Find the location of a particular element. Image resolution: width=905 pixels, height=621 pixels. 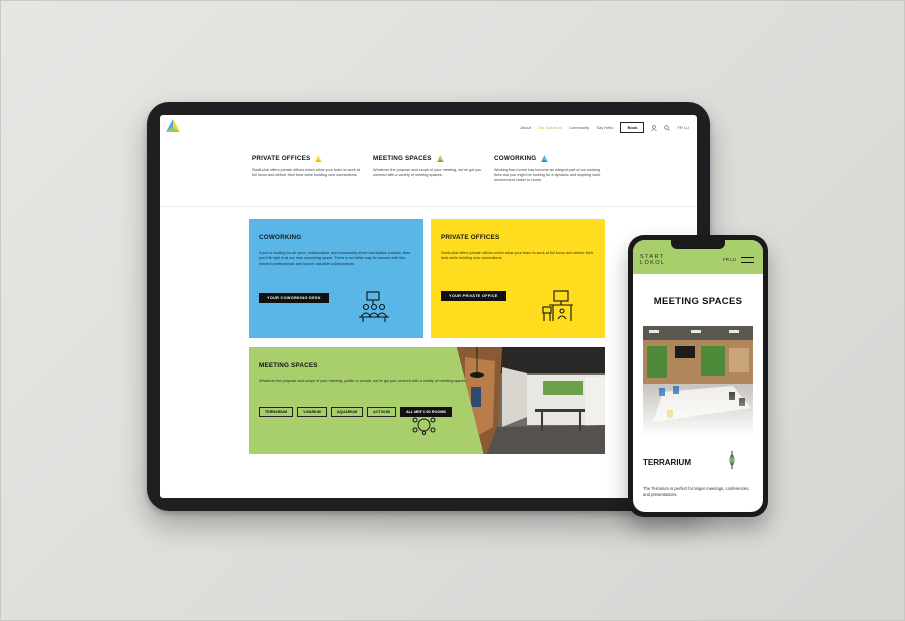

divider is located at coordinates (428, 206).